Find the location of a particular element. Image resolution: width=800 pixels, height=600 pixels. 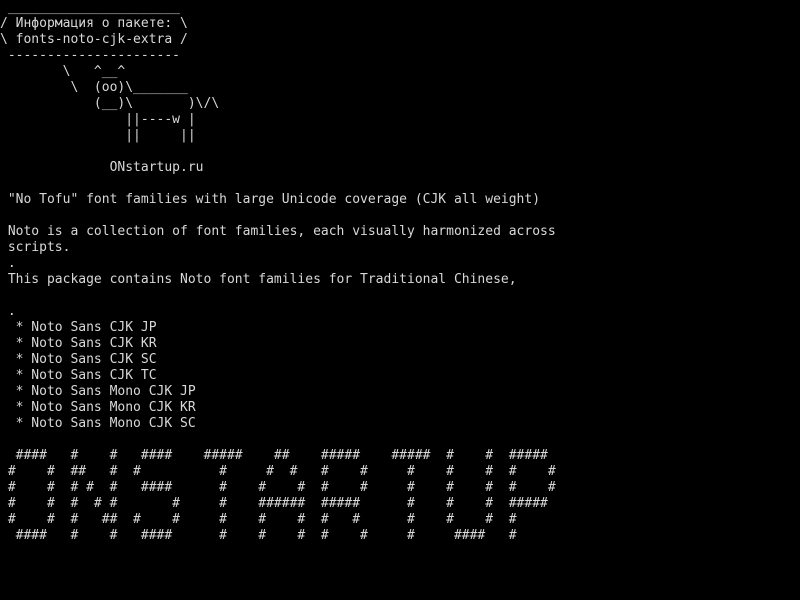

banner-line: # # ## # # # # # # # # # # # # is located at coordinates (278, 471).